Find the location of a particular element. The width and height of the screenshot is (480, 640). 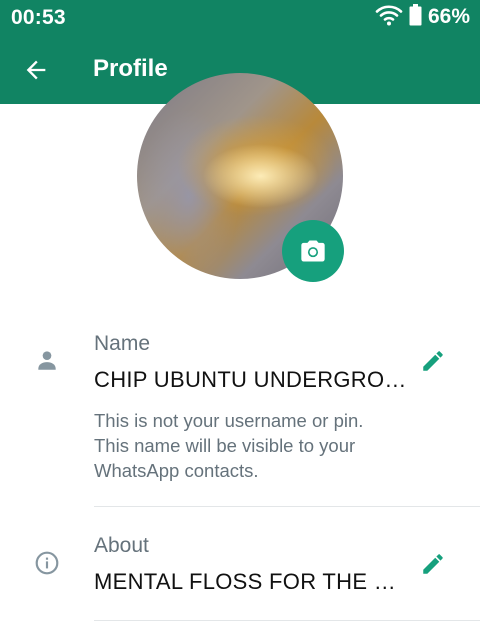

arrow-back-icon is located at coordinates (36, 70).